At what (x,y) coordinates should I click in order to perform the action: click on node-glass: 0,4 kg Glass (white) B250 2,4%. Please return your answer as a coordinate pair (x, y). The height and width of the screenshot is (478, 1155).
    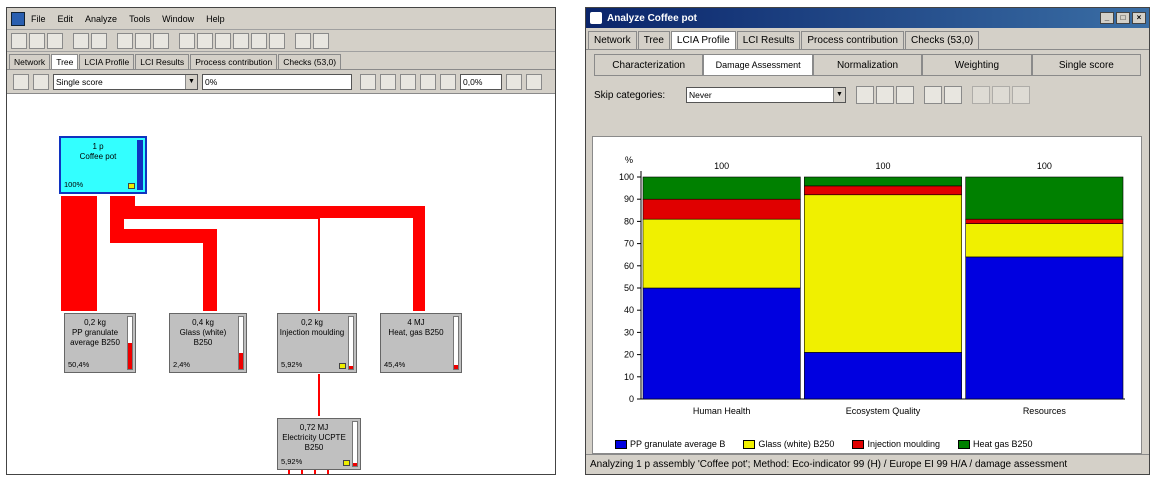
    Looking at the image, I should click on (208, 343).